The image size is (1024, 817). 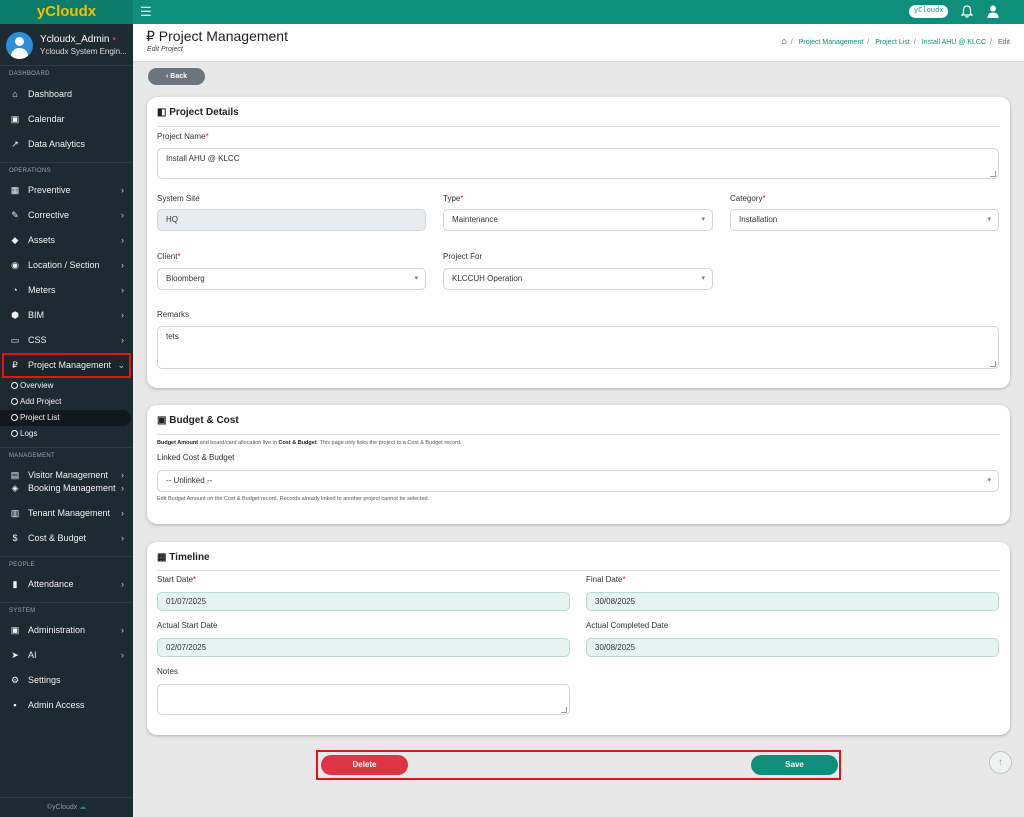 What do you see at coordinates (173, 314) in the screenshot?
I see `remarks-label: Remarks` at bounding box center [173, 314].